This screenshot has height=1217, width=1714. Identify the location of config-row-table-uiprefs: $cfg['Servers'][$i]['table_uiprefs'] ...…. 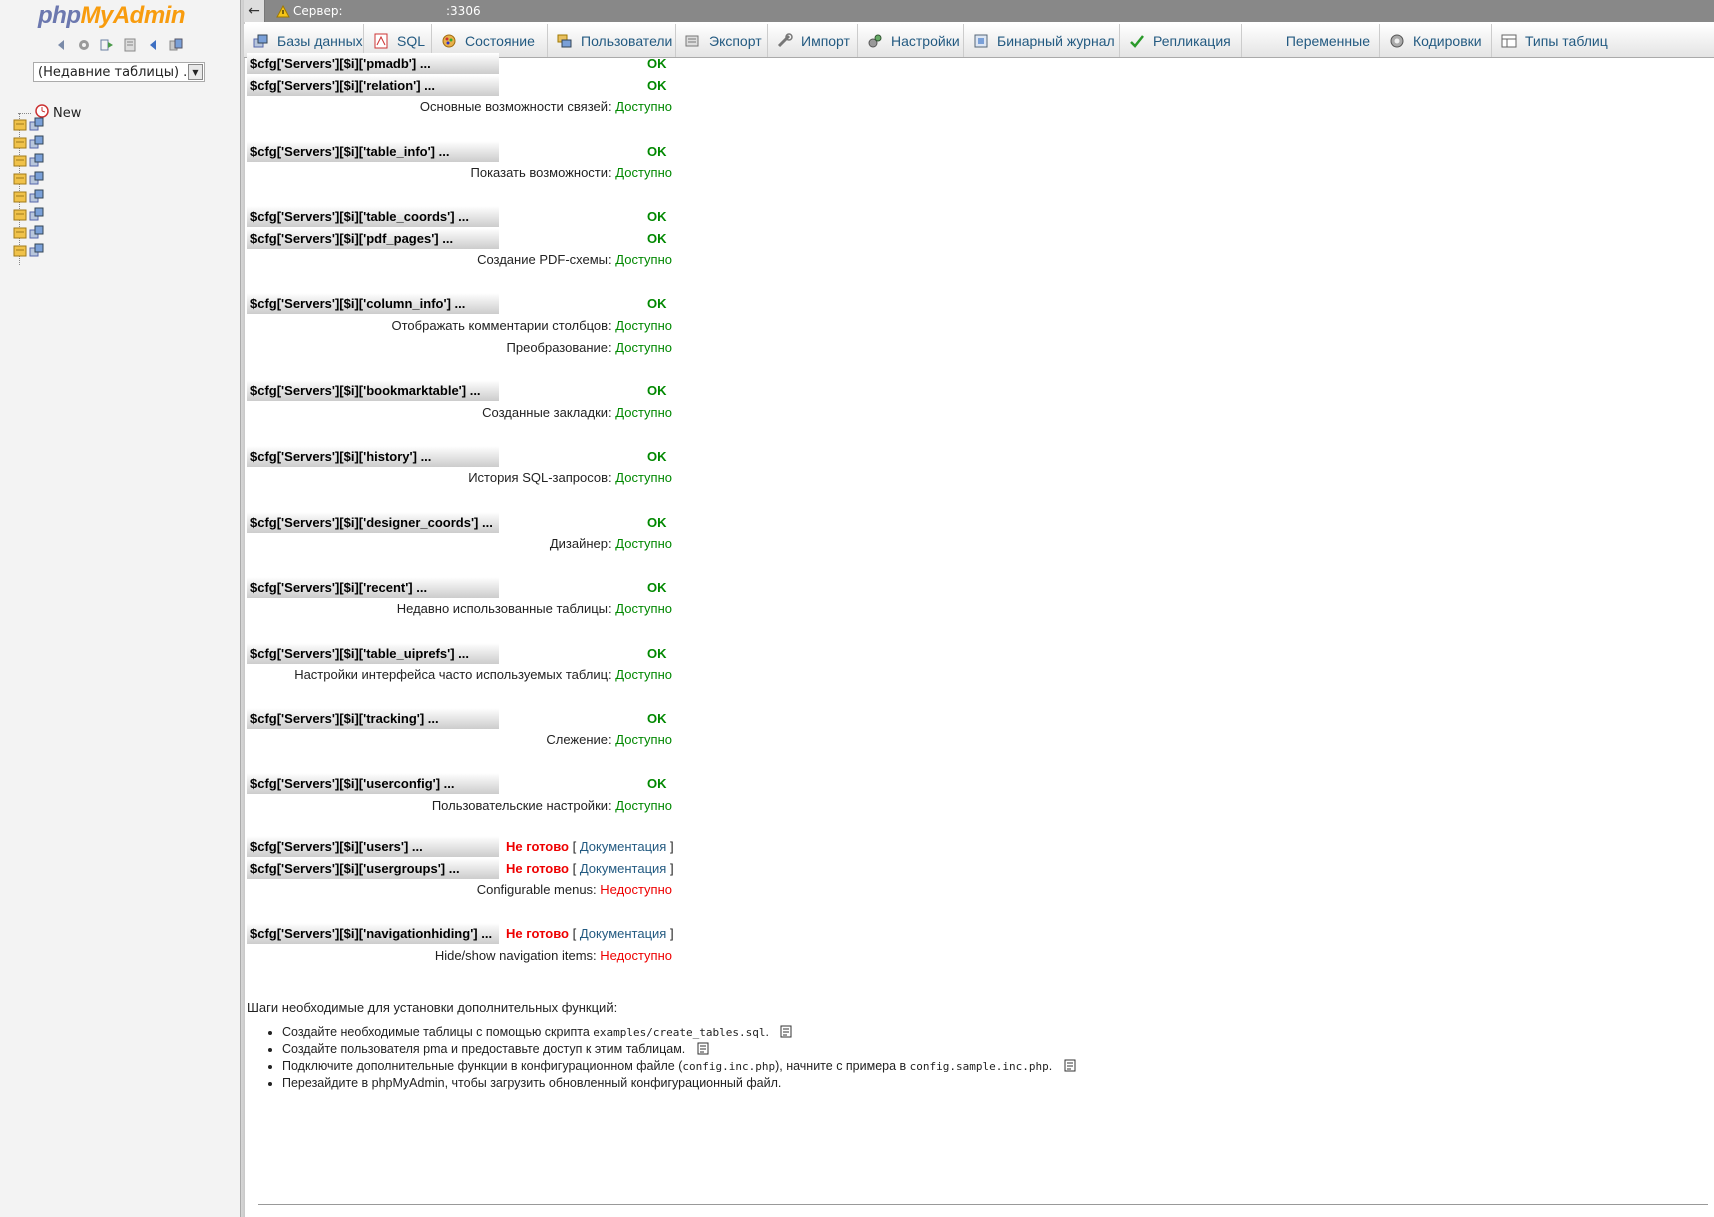
(497, 654).